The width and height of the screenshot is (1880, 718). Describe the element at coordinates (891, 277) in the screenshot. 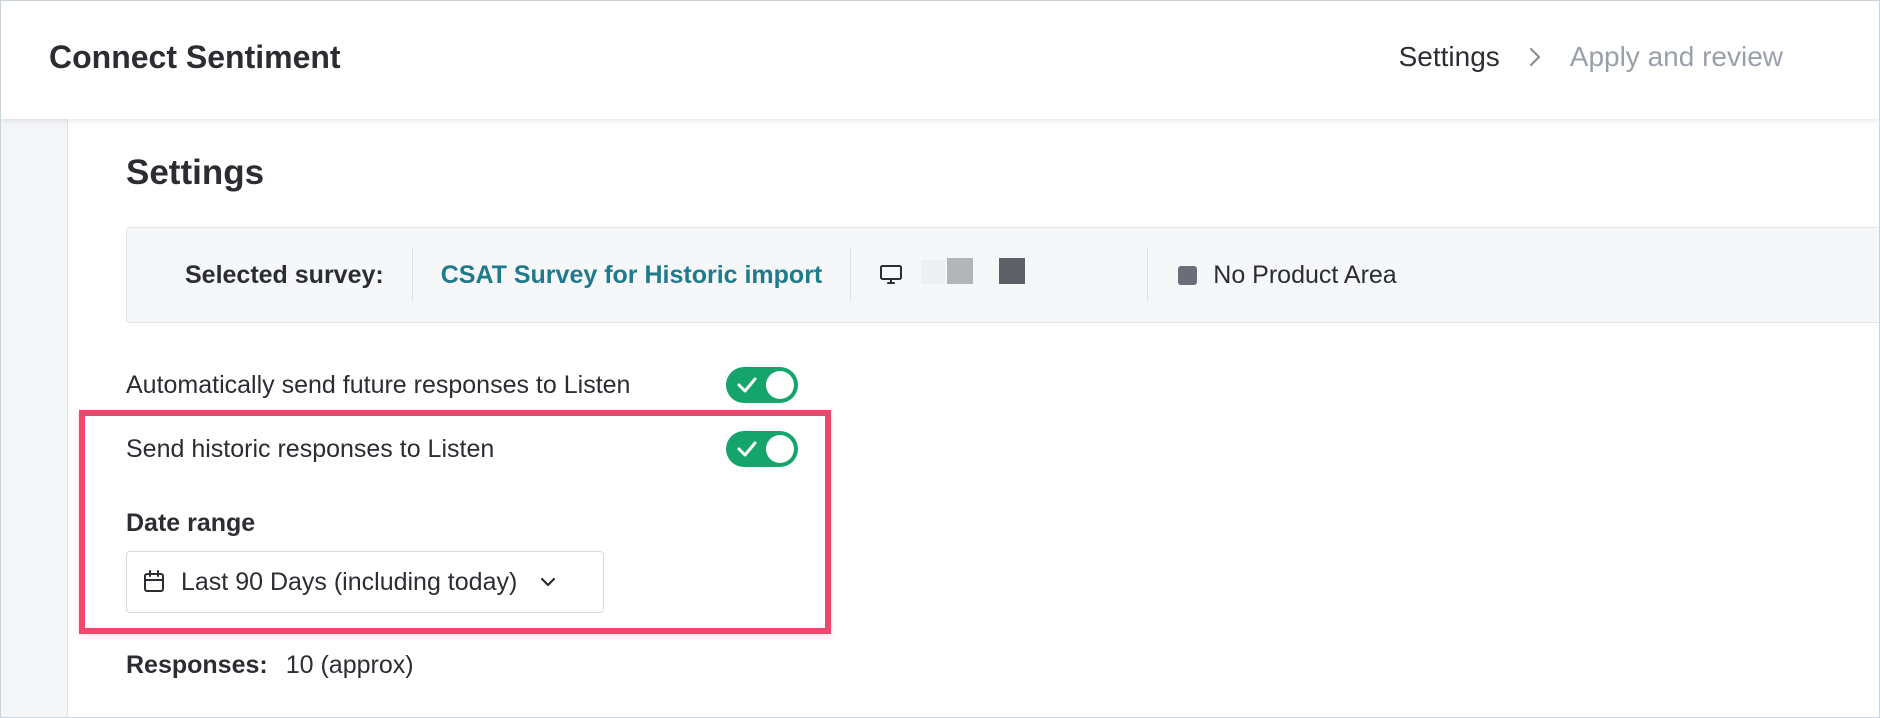

I see `monitor-icon` at that location.